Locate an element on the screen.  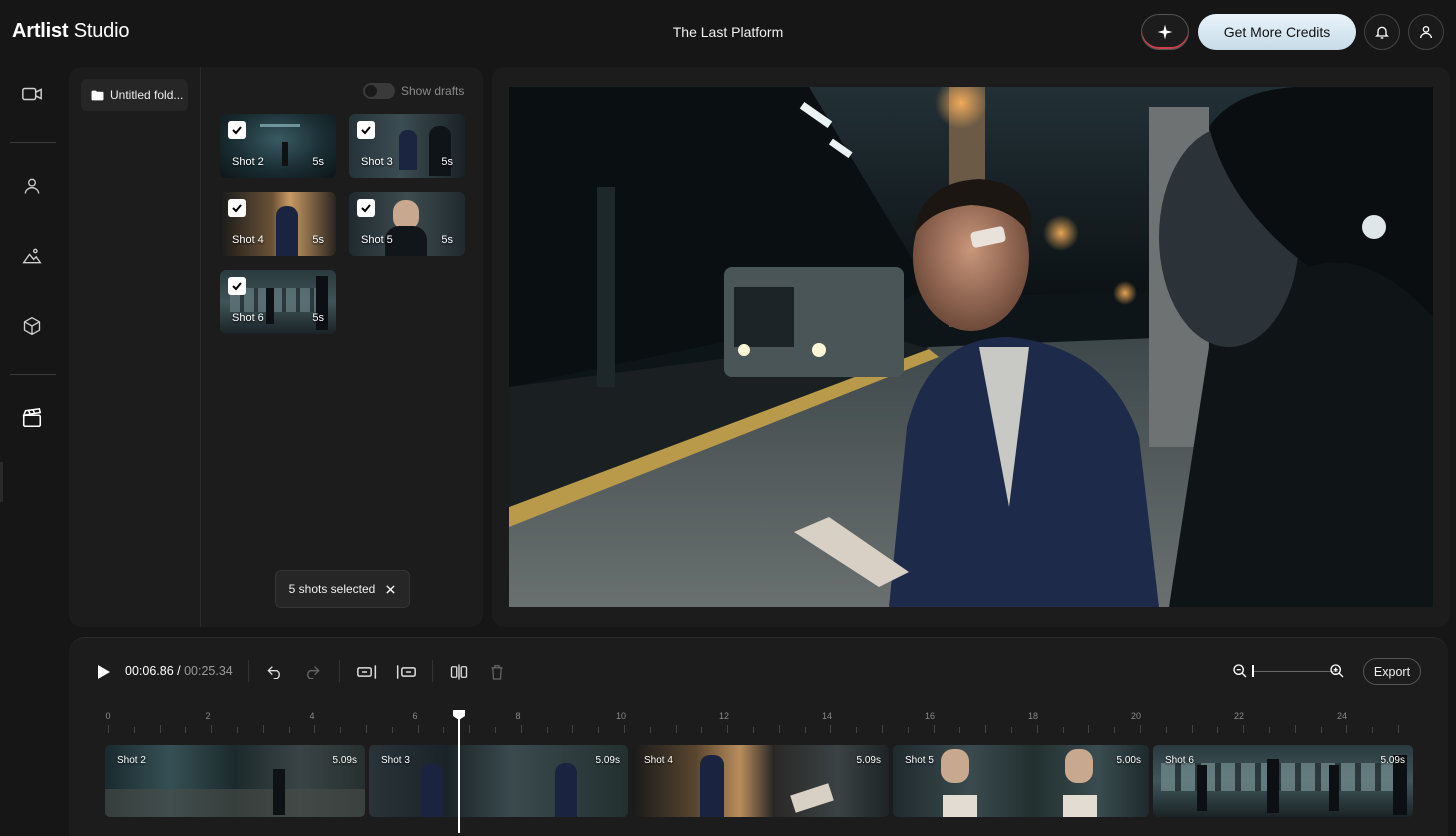
ruler-label: 4 is located at coordinates (312, 716).